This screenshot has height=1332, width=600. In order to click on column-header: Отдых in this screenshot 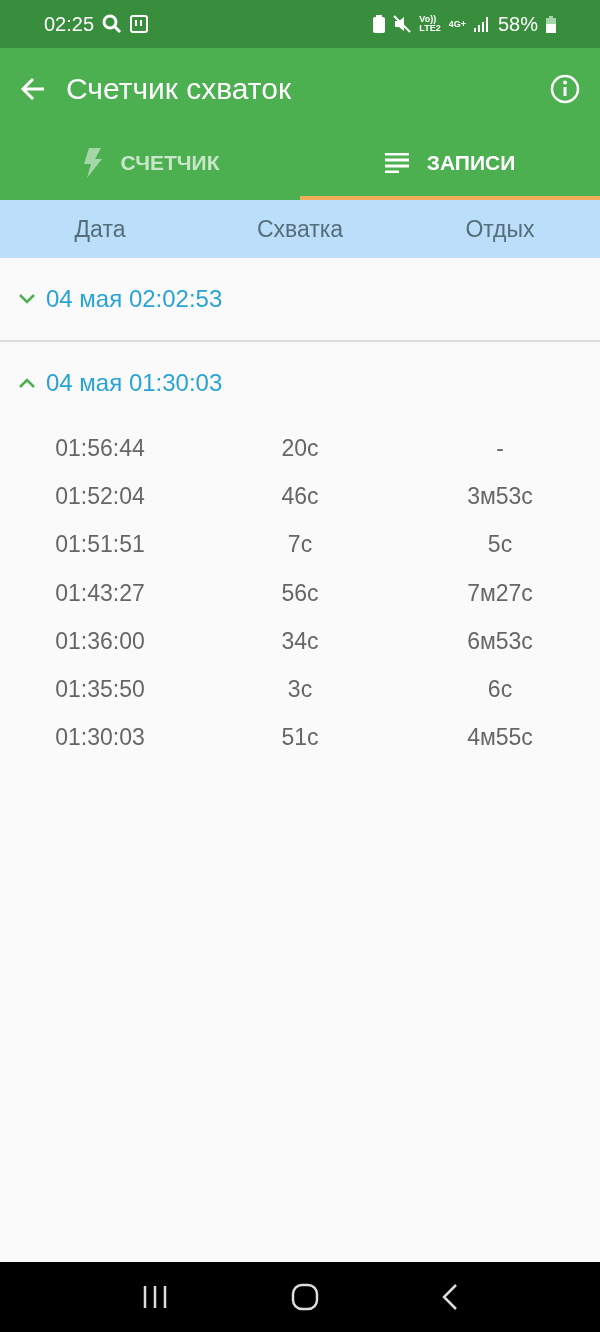, I will do `click(500, 229)`.